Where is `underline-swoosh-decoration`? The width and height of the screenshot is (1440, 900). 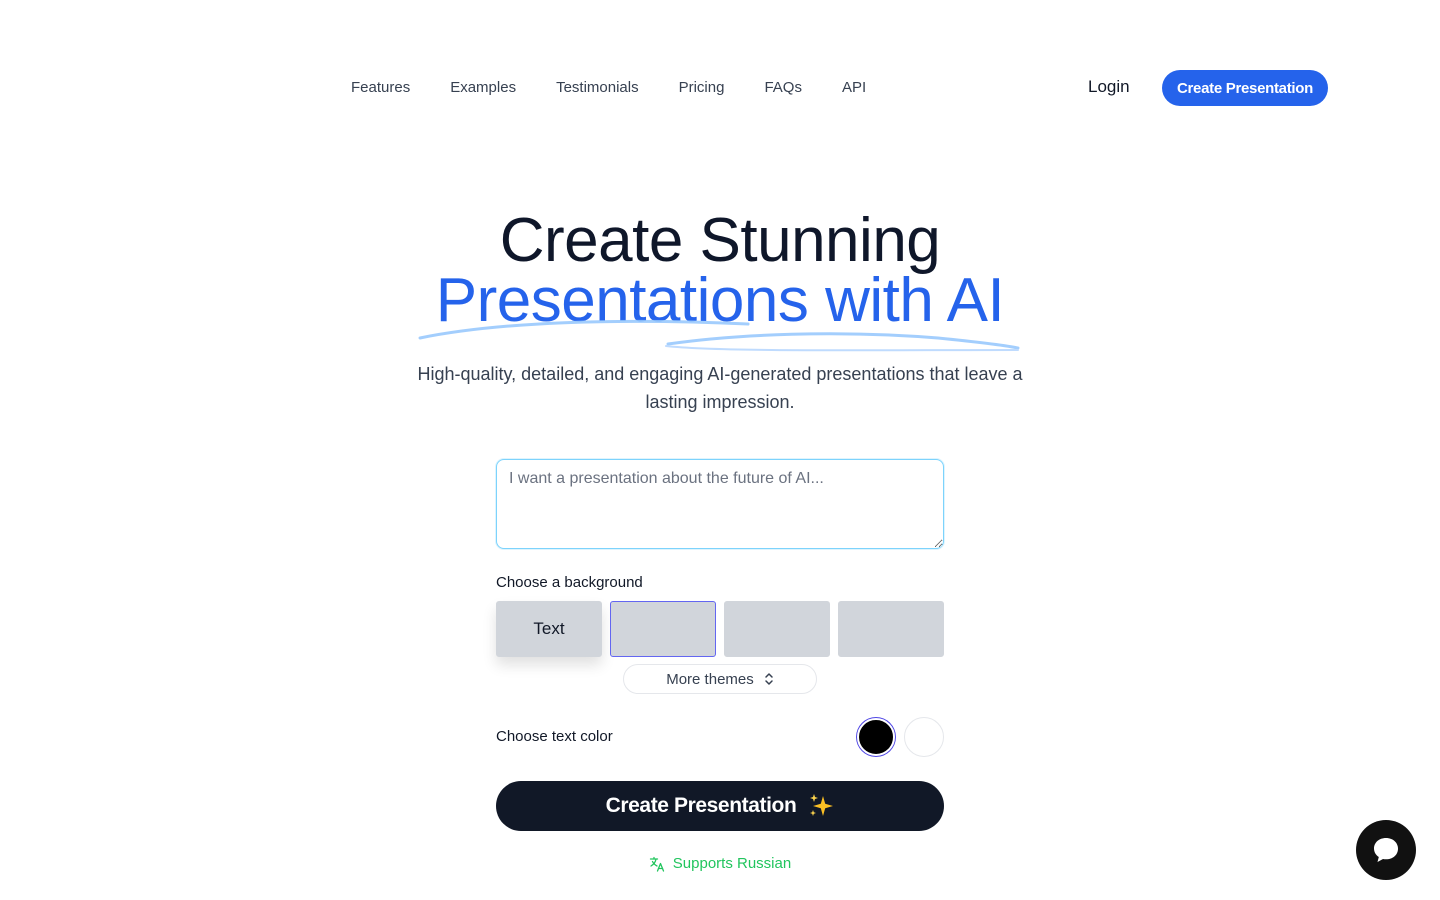 underline-swoosh-decoration is located at coordinates (719, 335).